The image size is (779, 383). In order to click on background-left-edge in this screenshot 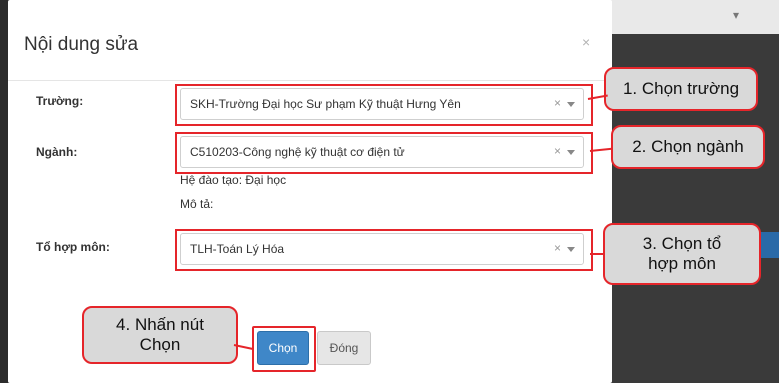, I will do `click(4, 191)`.